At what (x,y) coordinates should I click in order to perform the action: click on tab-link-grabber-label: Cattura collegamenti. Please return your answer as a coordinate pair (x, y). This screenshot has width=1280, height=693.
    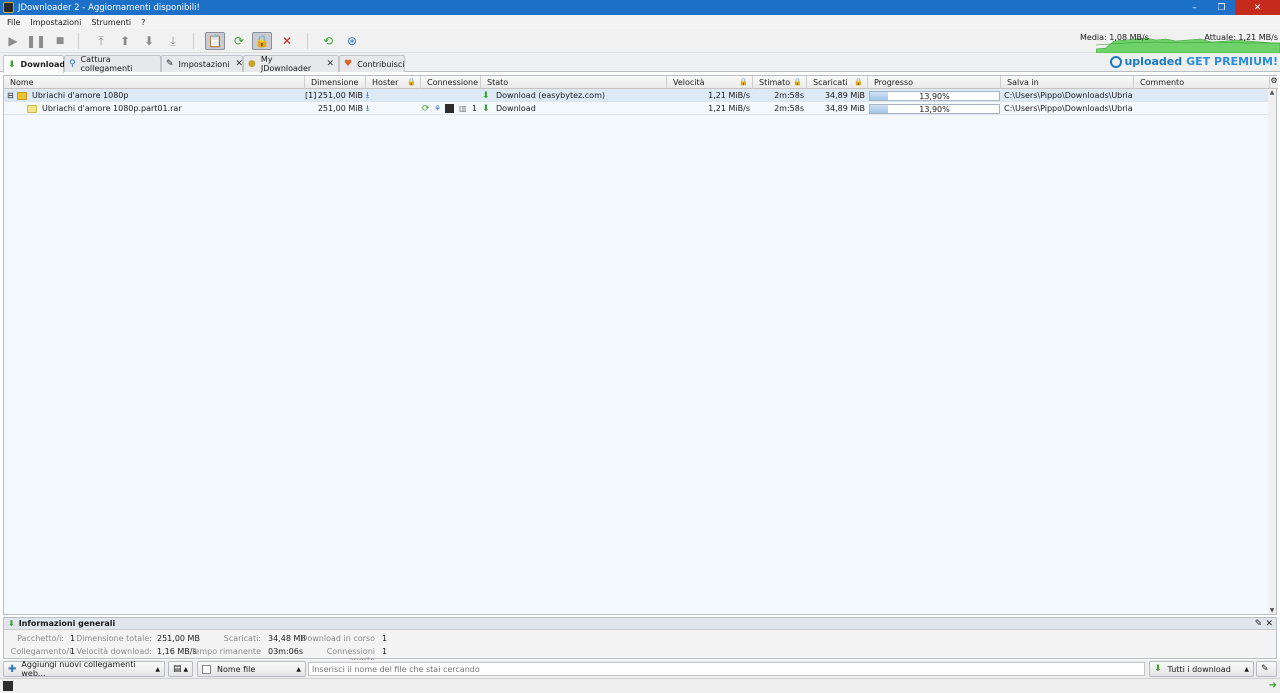
    Looking at the image, I should click on (106, 64).